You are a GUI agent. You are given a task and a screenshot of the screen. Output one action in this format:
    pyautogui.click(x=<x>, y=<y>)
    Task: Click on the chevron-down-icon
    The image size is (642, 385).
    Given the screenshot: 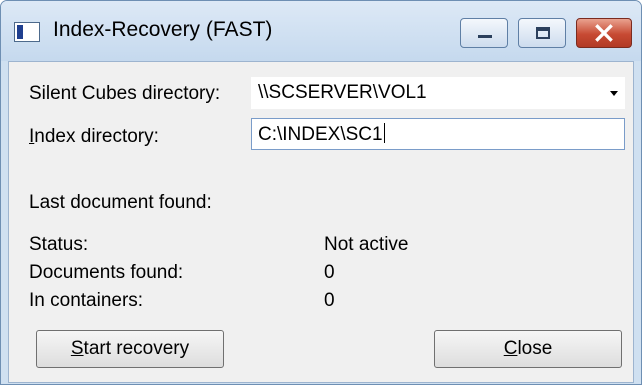 What is the action you would take?
    pyautogui.click(x=614, y=93)
    